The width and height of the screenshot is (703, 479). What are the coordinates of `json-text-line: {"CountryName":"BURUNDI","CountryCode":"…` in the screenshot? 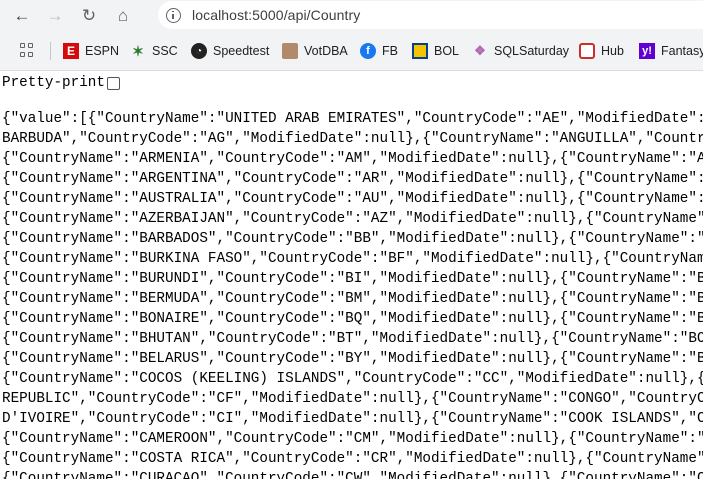 It's located at (352, 279).